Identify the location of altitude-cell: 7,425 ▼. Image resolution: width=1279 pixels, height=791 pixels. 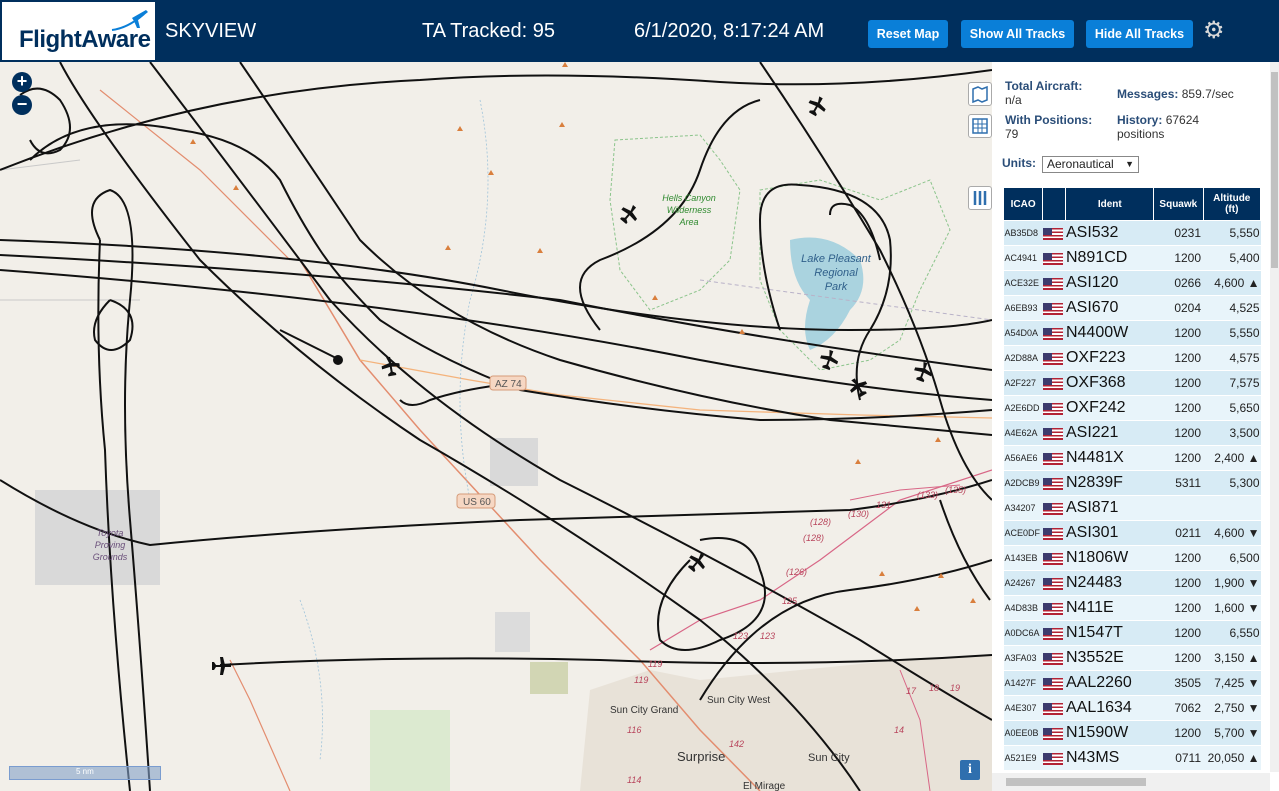
(1232, 683).